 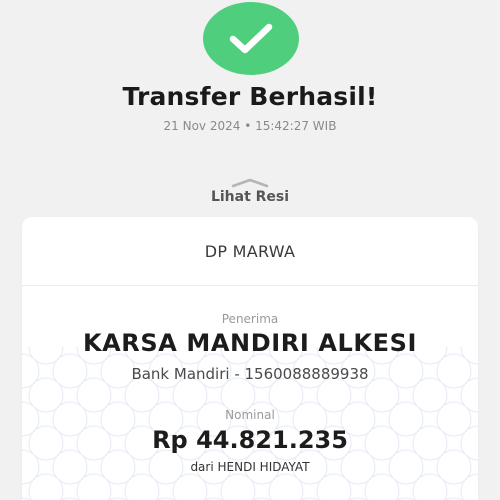 I want to click on check-icon, so click(x=251, y=38).